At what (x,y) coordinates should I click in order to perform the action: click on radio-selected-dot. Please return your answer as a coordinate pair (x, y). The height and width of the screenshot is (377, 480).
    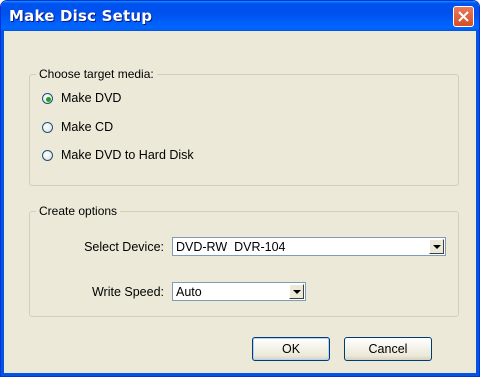
    Looking at the image, I should click on (48, 99).